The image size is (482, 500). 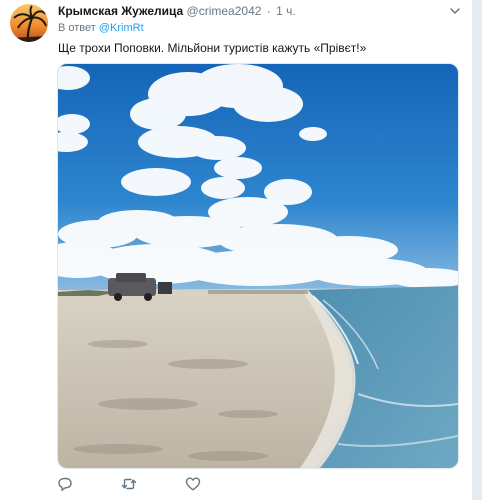 What do you see at coordinates (257, 486) in the screenshot?
I see `tweet-actions` at bounding box center [257, 486].